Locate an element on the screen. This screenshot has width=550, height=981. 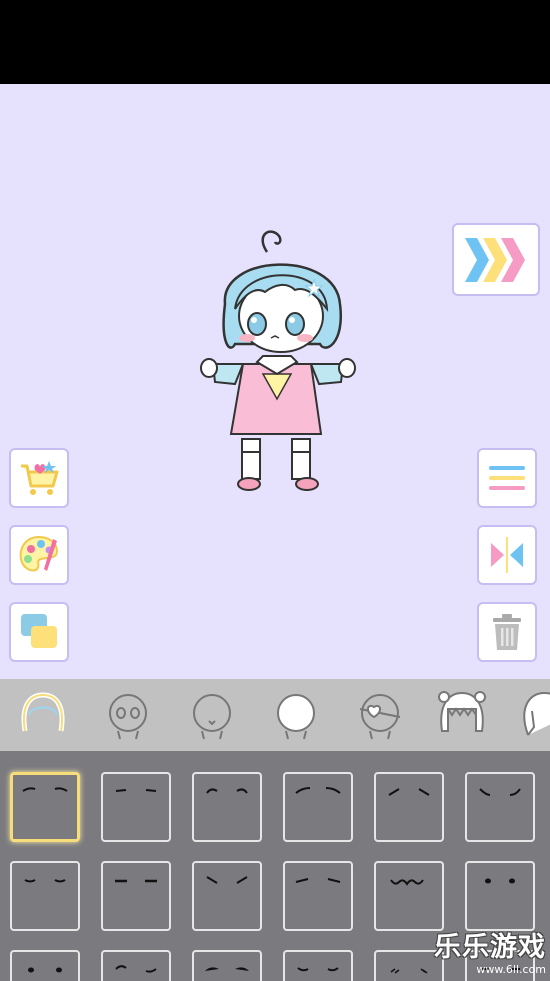
tab-mouth is located at coordinates (212, 715).